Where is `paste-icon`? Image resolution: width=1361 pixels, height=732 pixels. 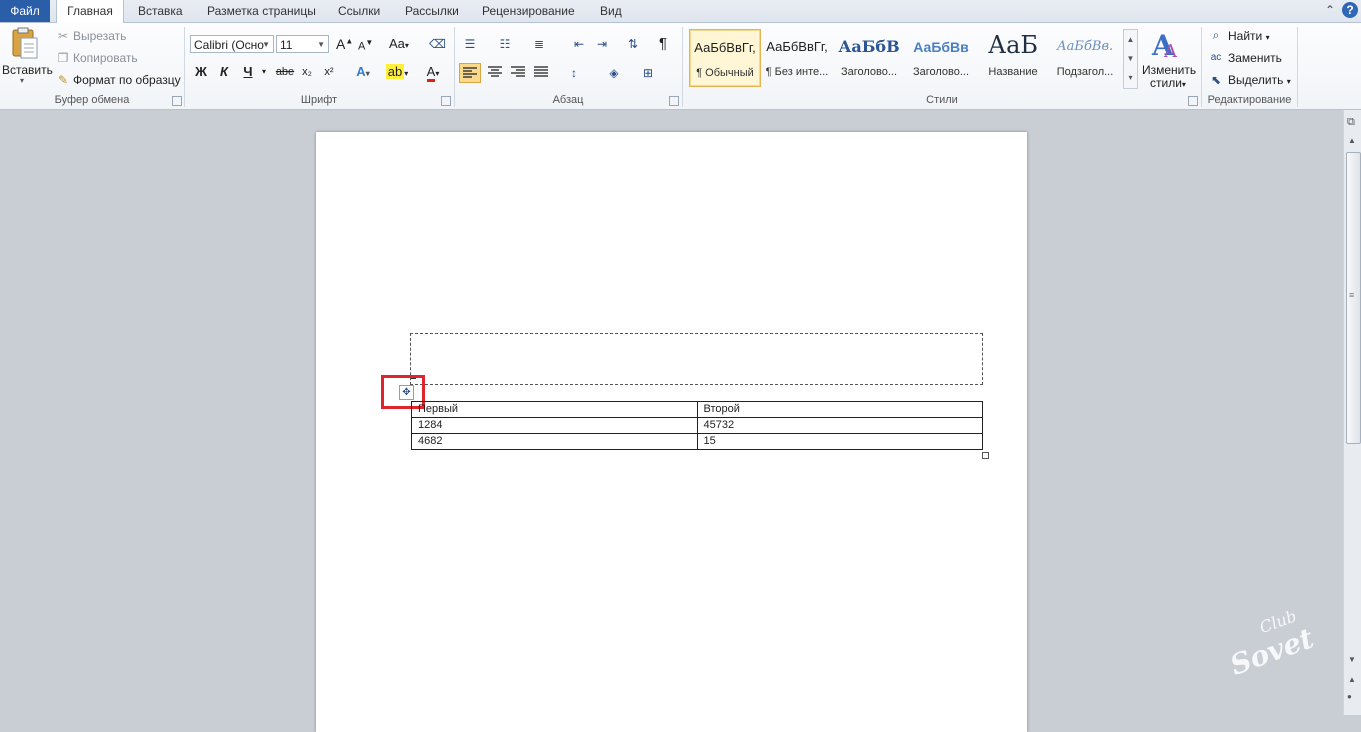 paste-icon is located at coordinates (24, 44).